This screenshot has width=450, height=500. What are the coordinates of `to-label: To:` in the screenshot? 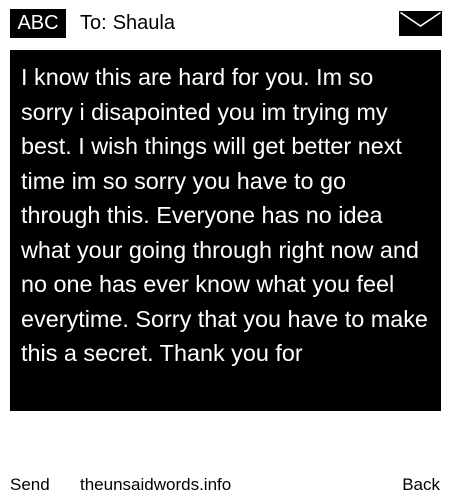 It's located at (93, 23).